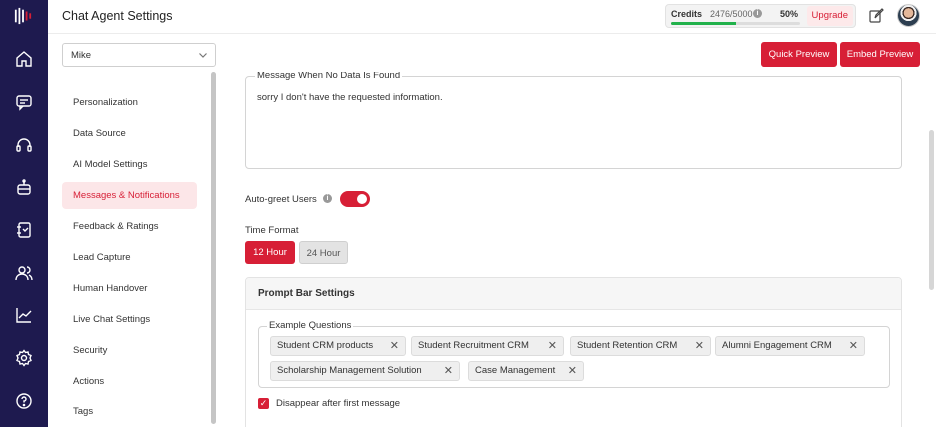  What do you see at coordinates (281, 199) in the screenshot?
I see `autogreet-label: Auto-greet Users` at bounding box center [281, 199].